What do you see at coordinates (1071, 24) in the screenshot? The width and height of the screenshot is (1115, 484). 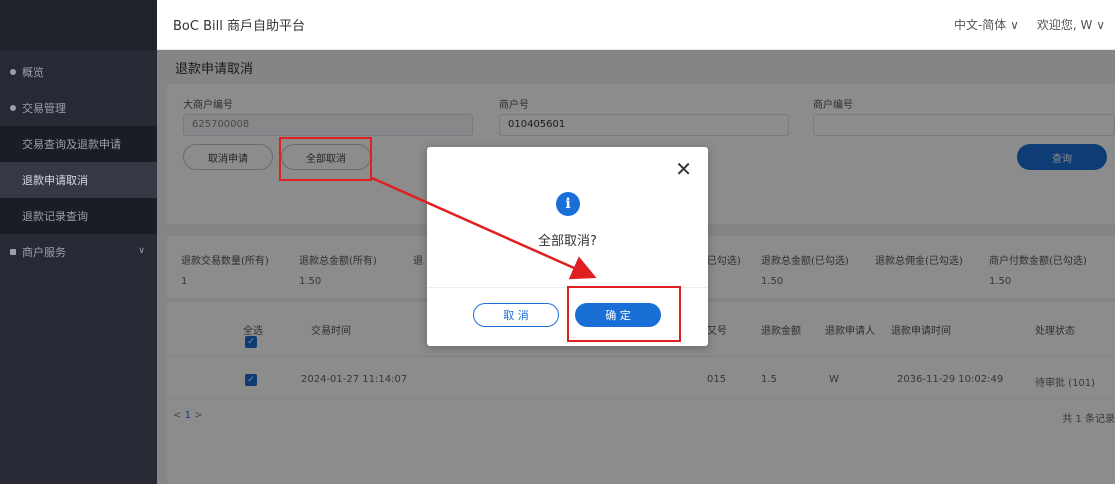 I see `user-menu: 欢迎您, W ∨` at bounding box center [1071, 24].